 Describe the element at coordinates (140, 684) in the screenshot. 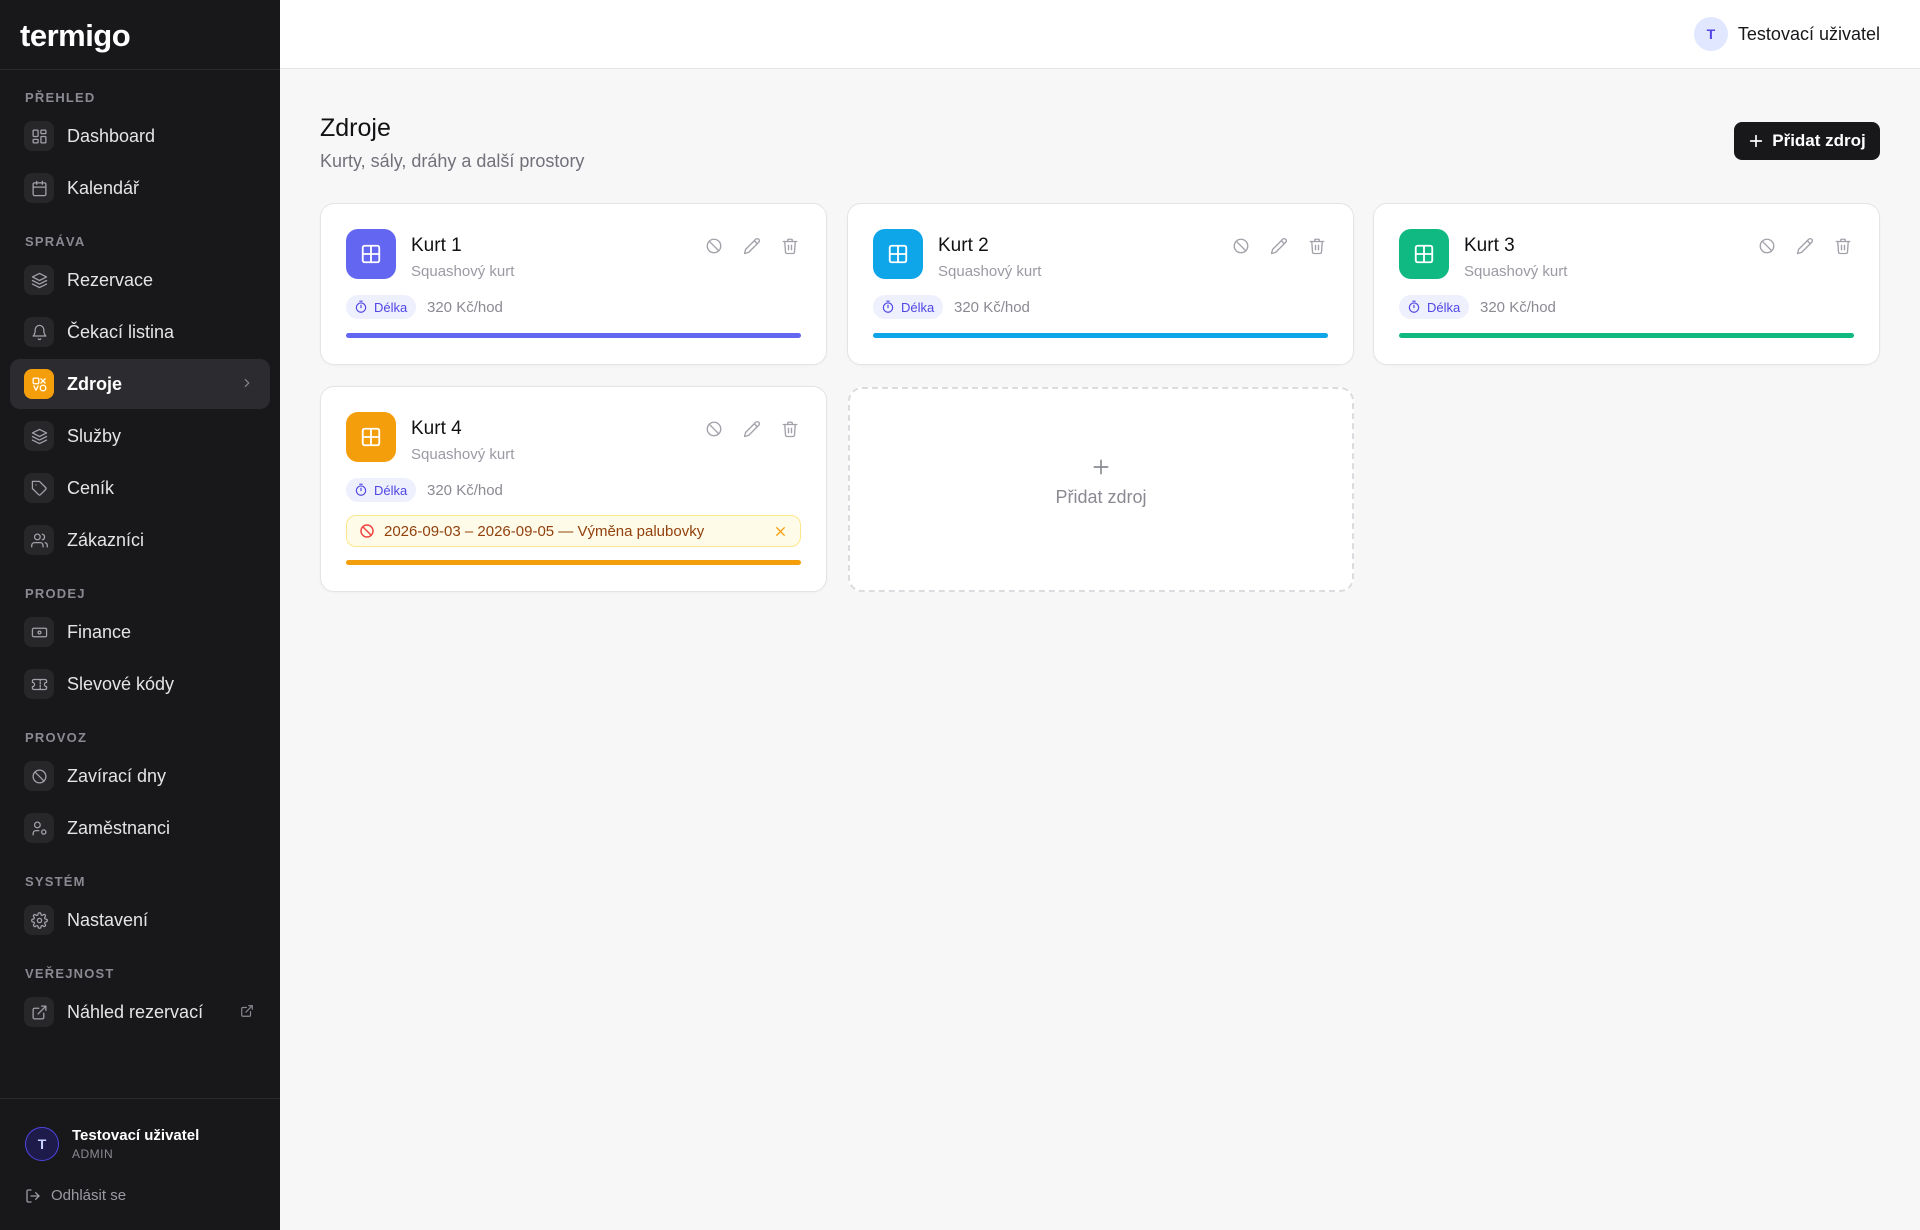

I see `sidebar-item-slevove-kody: Slevové kódy` at that location.